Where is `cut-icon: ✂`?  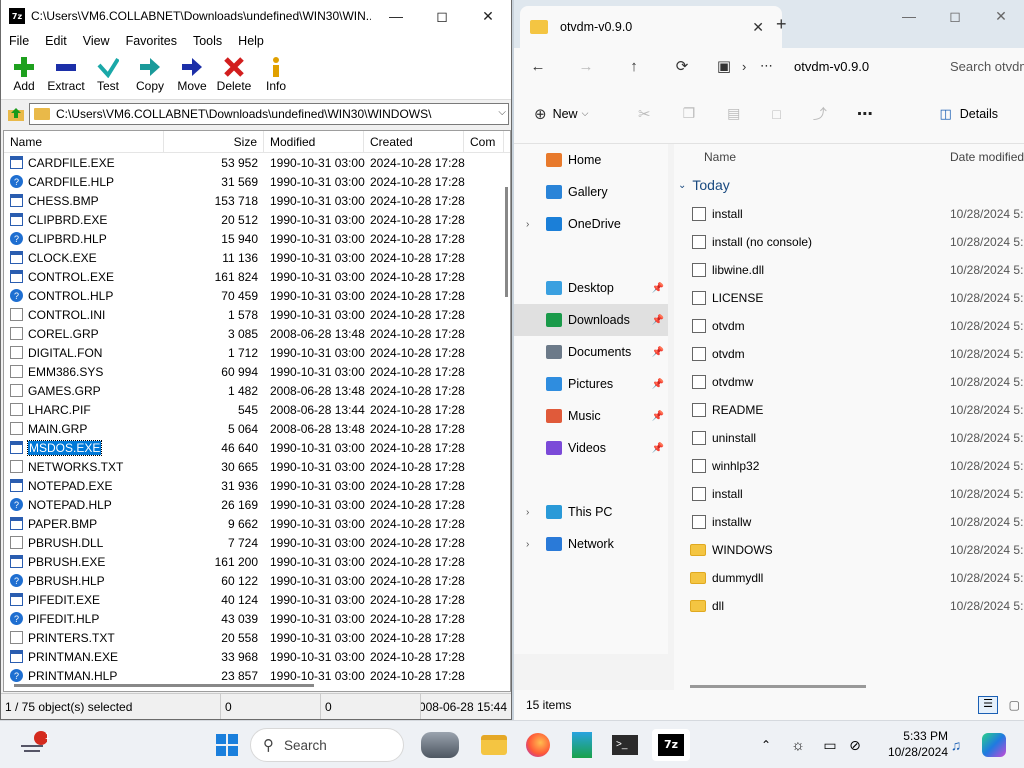
cut-icon: ✂ is located at coordinates (644, 114).